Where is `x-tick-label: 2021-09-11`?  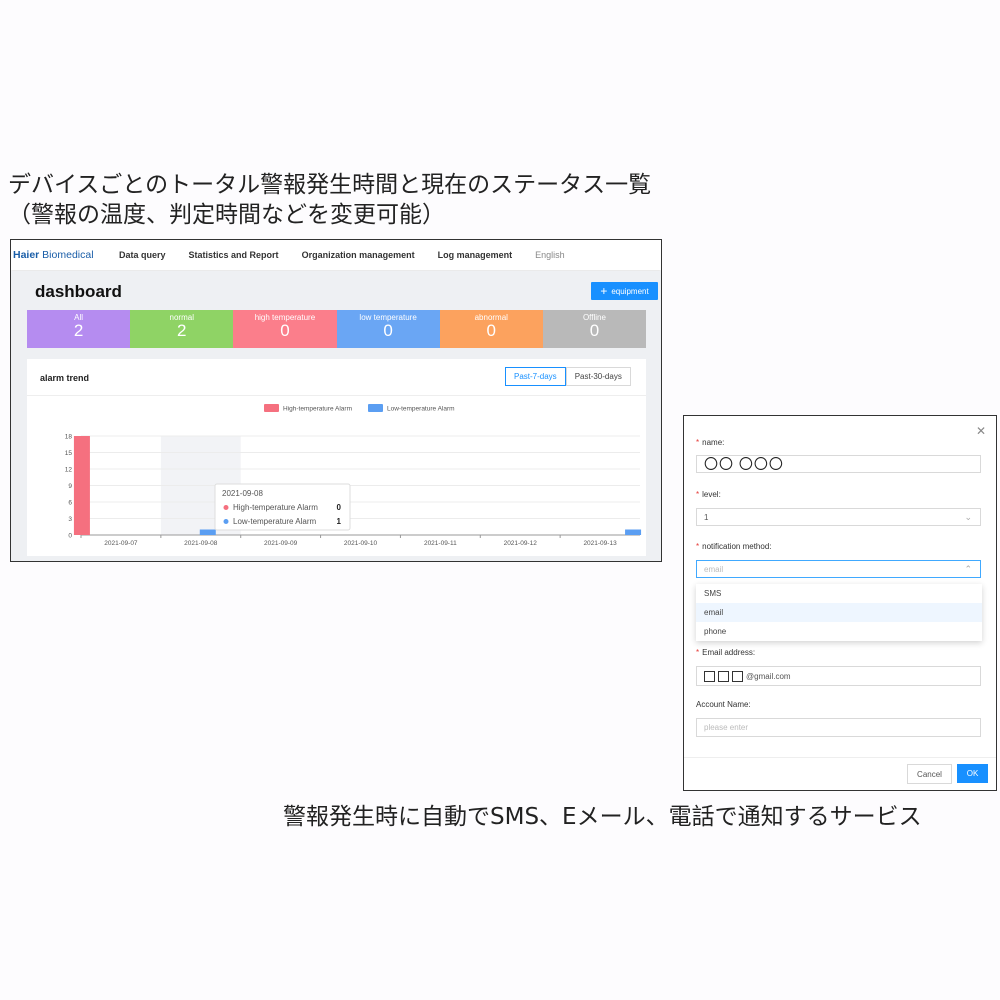 x-tick-label: 2021-09-11 is located at coordinates (440, 543).